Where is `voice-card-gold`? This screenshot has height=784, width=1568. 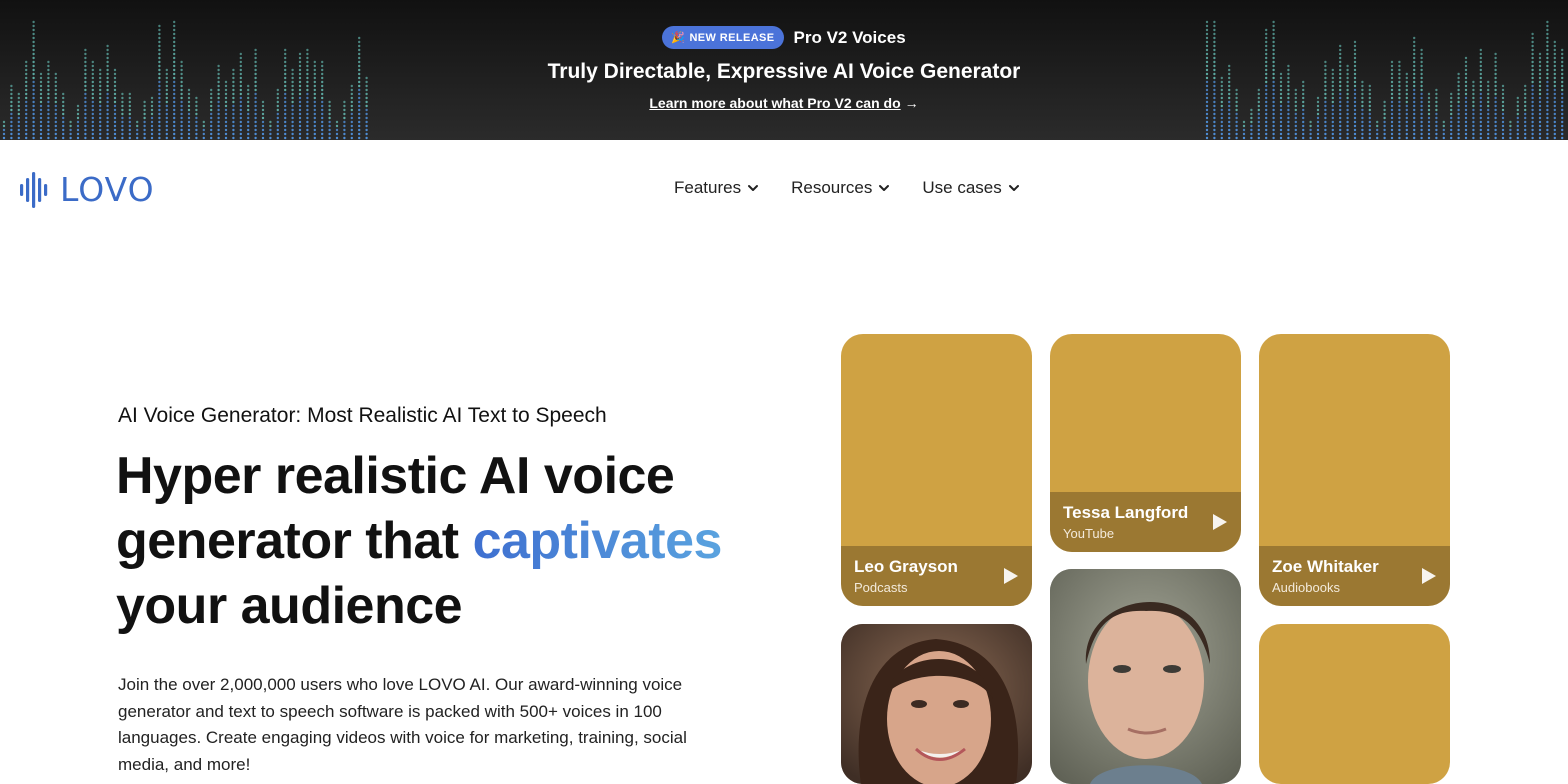
voice-card-gold is located at coordinates (1354, 704).